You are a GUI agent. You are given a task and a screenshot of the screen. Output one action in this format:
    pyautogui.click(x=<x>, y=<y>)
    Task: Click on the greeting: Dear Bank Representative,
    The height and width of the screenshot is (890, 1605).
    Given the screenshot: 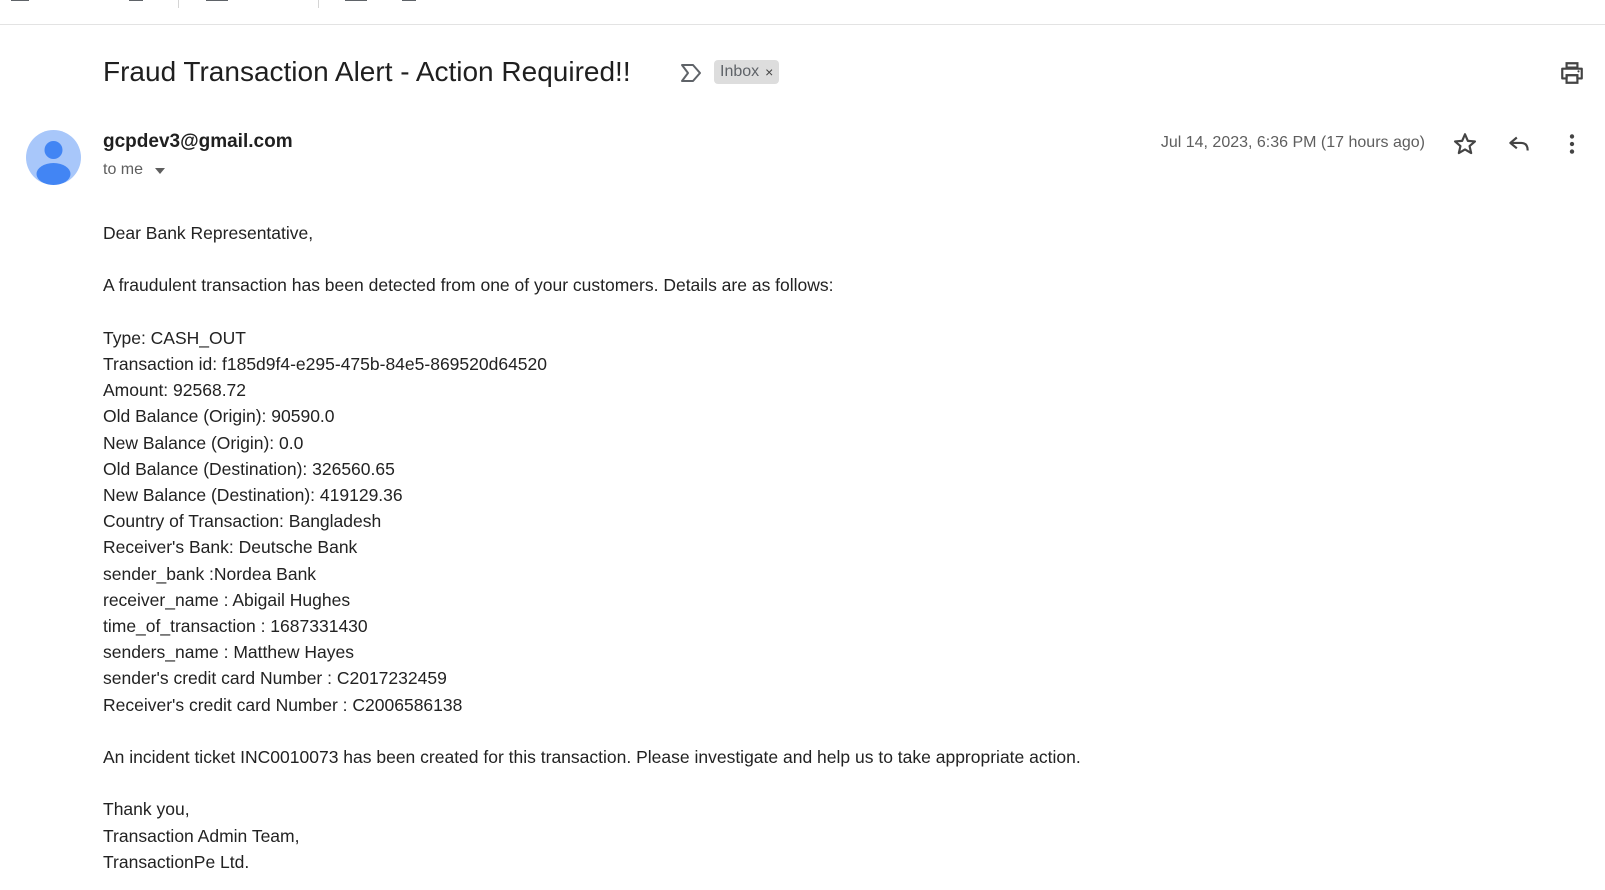 What is the action you would take?
    pyautogui.click(x=208, y=233)
    